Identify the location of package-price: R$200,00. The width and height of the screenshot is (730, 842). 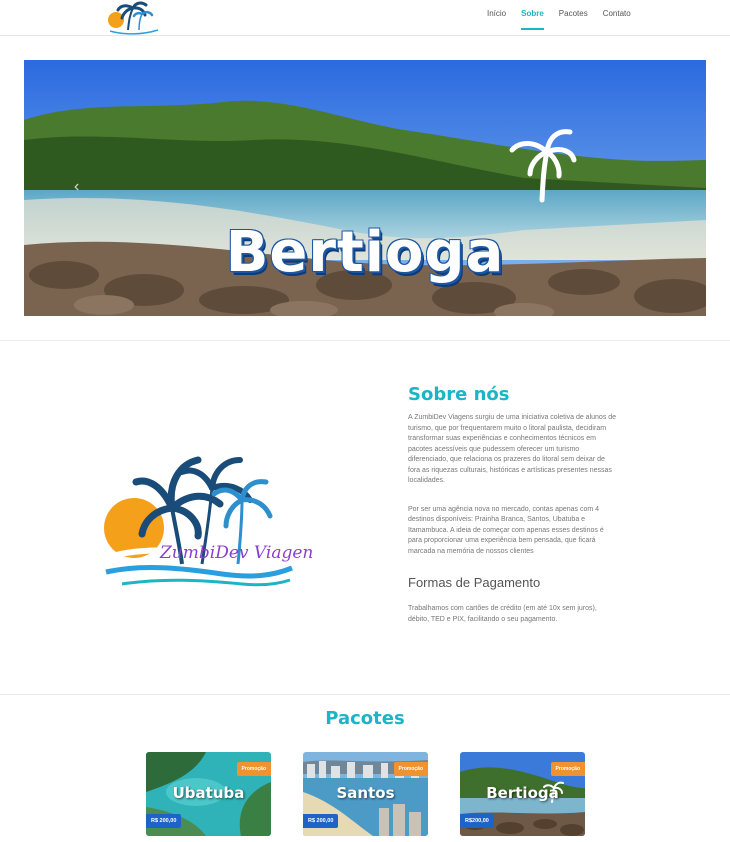
(477, 821).